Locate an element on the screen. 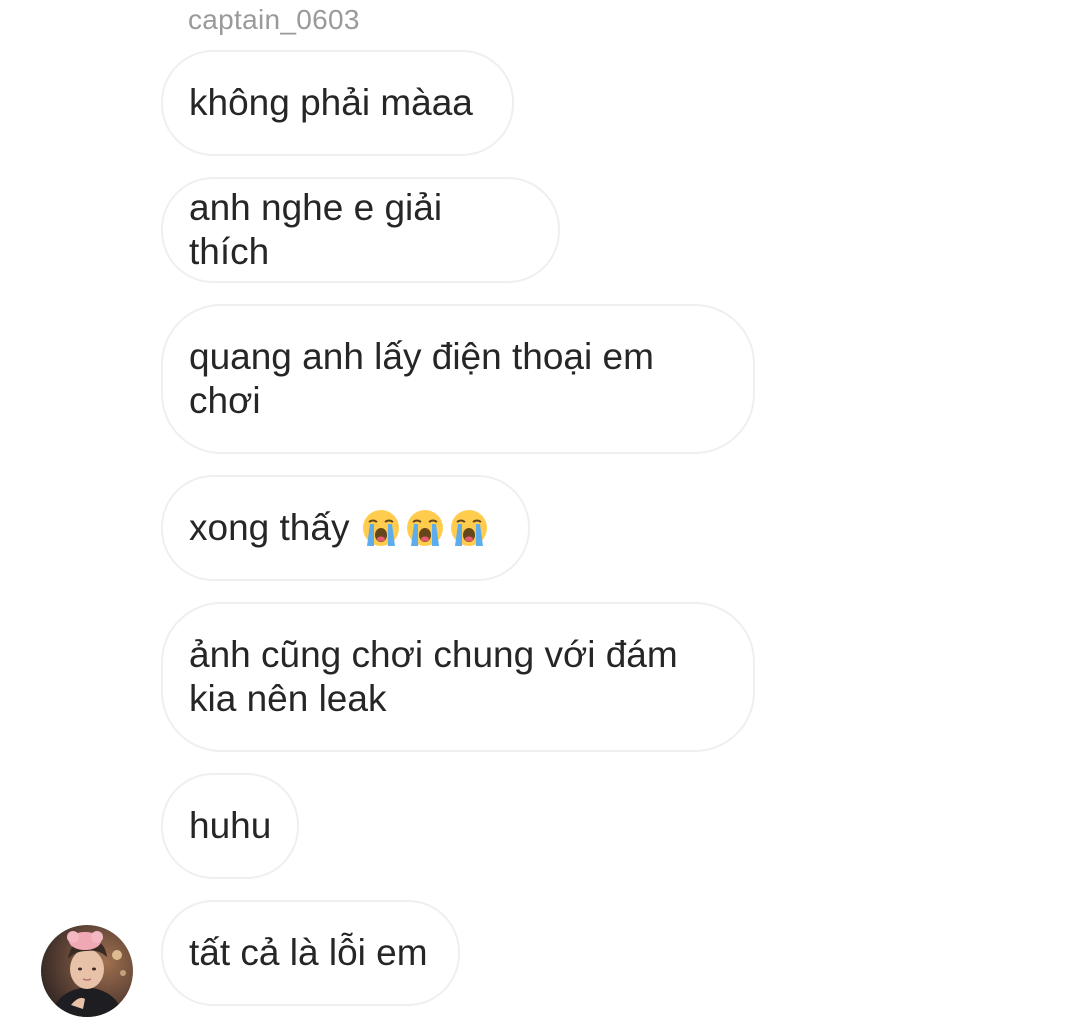 Image resolution: width=1080 pixels, height=1020 pixels. sender-avatar is located at coordinates (87, 971).